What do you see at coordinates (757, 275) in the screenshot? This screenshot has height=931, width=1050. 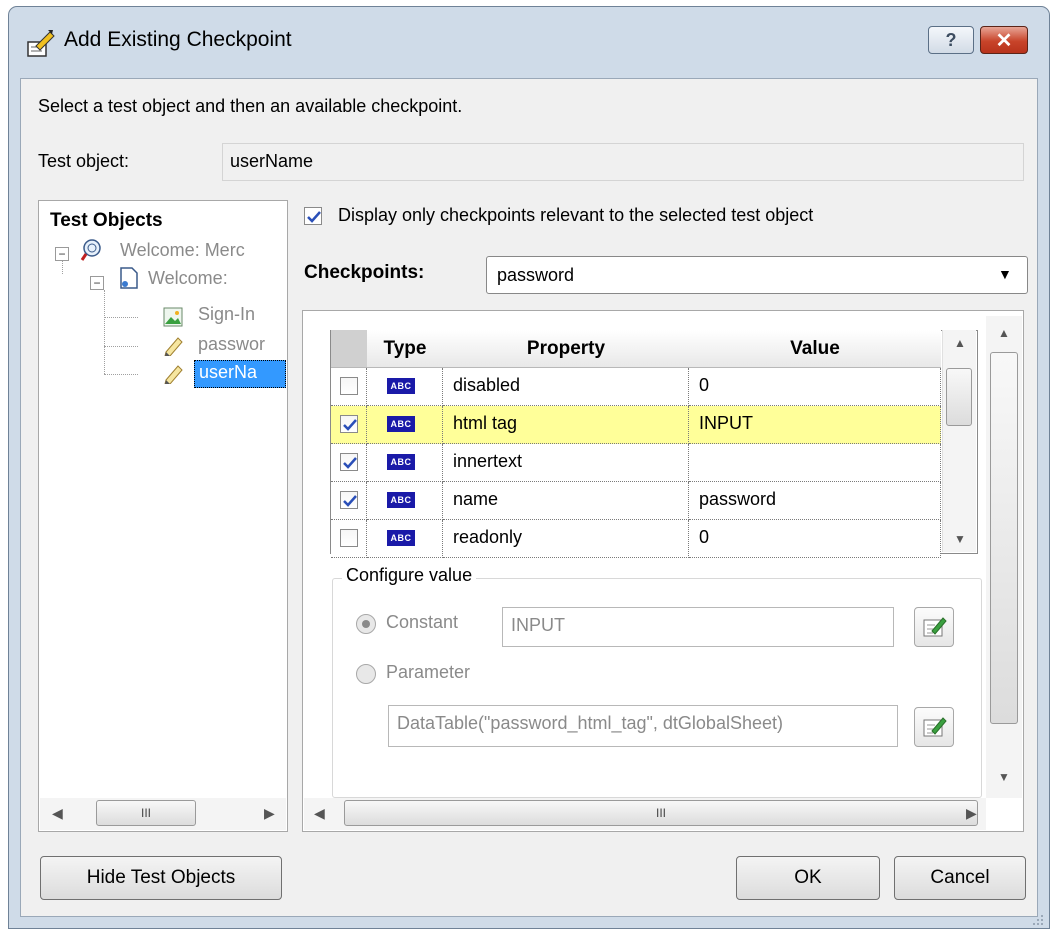 I see `checkpoints-dropdown: password` at bounding box center [757, 275].